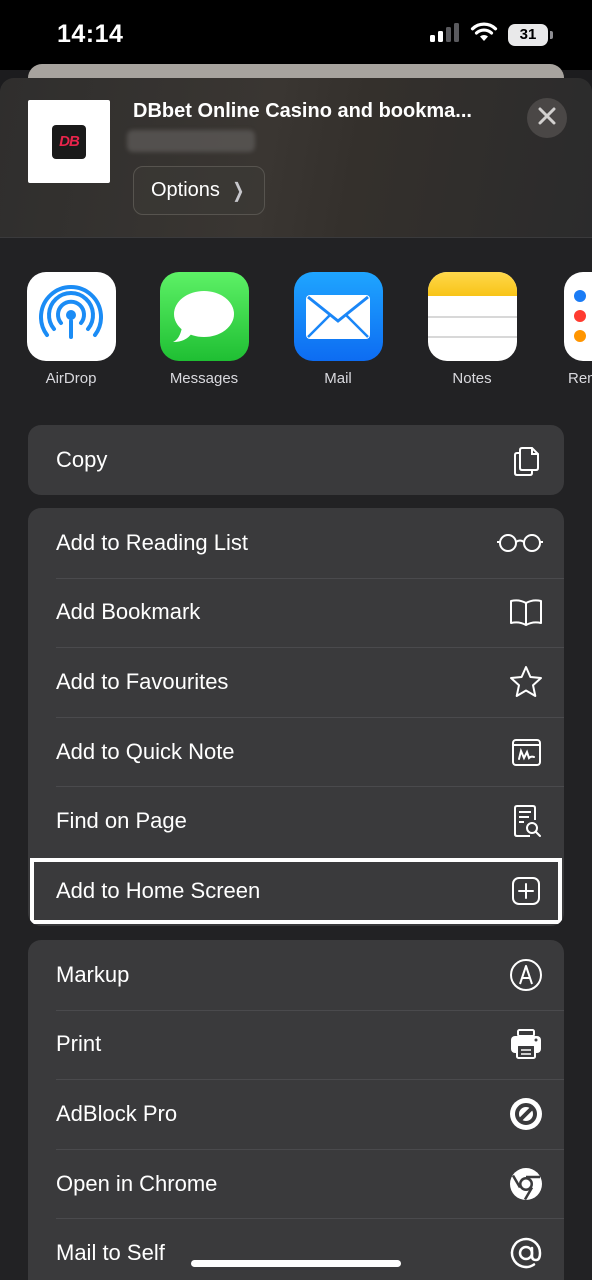  What do you see at coordinates (520, 543) in the screenshot?
I see `glasses-icon` at bounding box center [520, 543].